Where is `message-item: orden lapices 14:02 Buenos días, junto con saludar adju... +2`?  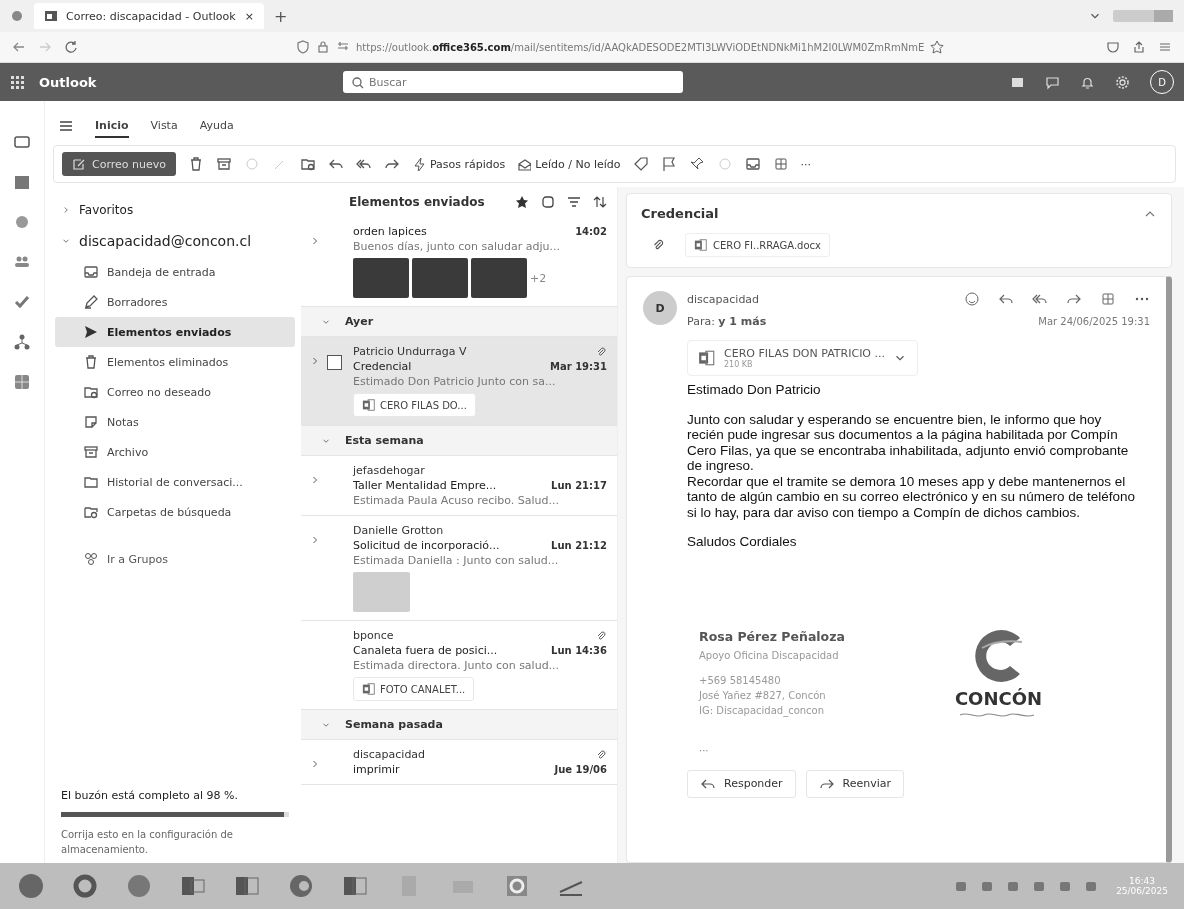 message-item: orden lapices 14:02 Buenos días, junto con saludar adju... +2 is located at coordinates (459, 262).